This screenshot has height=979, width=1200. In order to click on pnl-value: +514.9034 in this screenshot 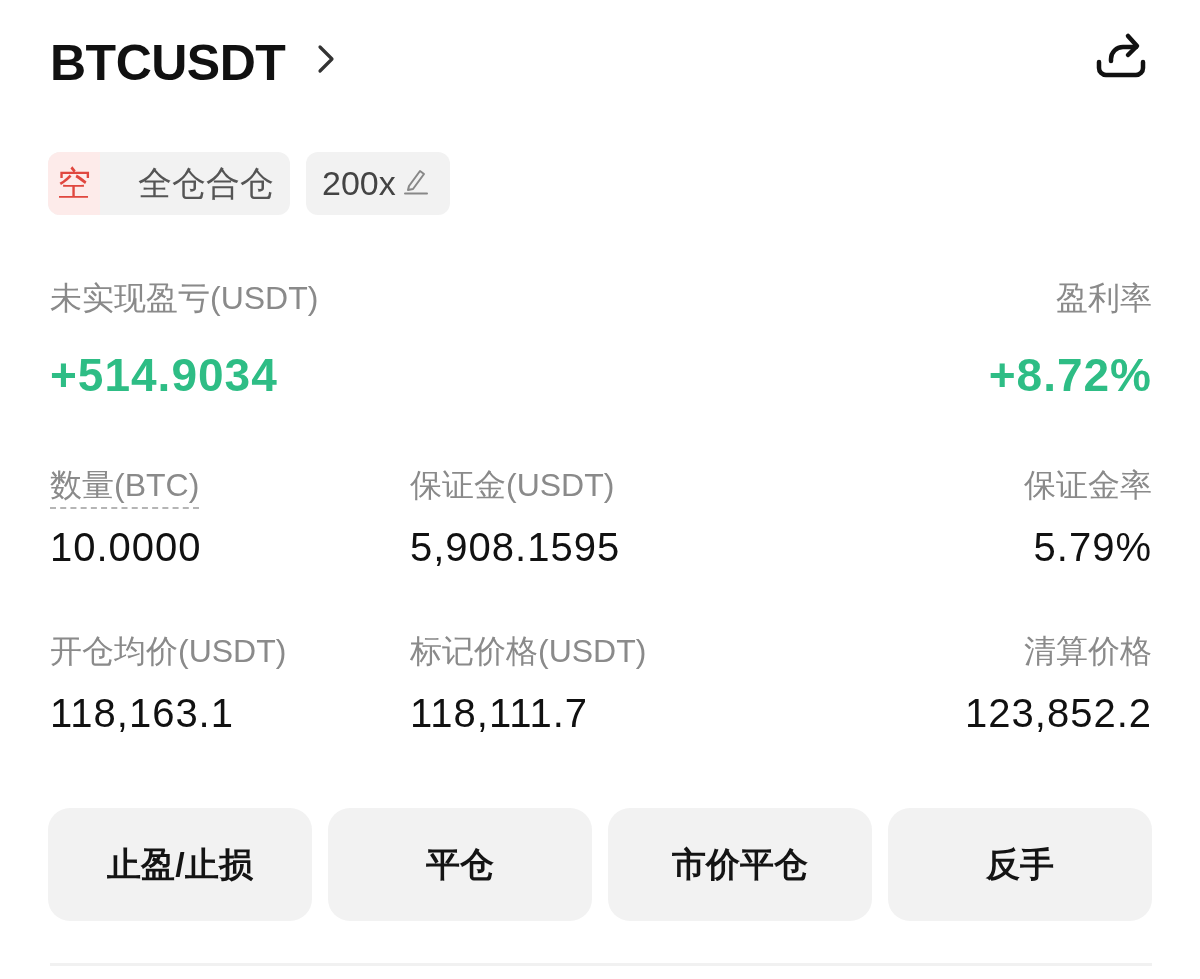, I will do `click(164, 375)`.